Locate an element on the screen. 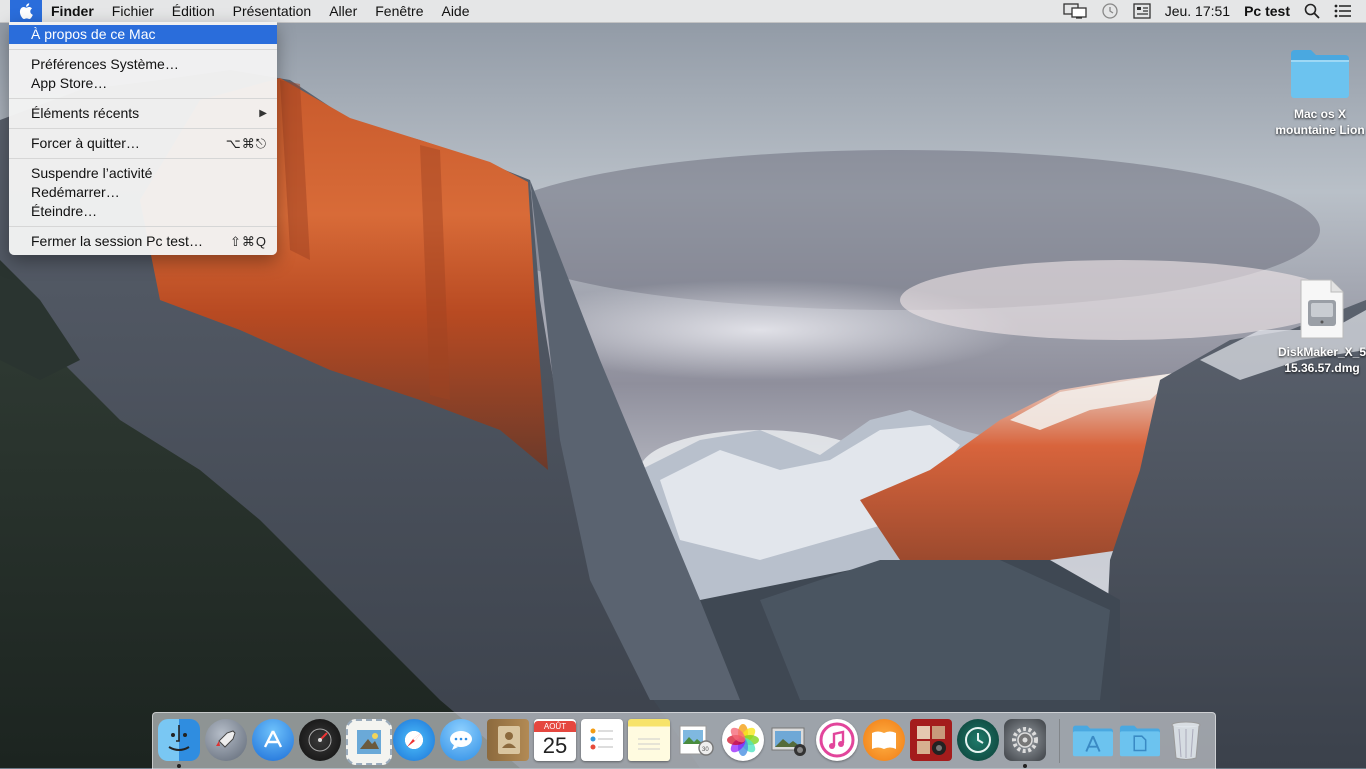 The image size is (1366, 769). menu-fenetre: Fenêtre is located at coordinates (399, 11).